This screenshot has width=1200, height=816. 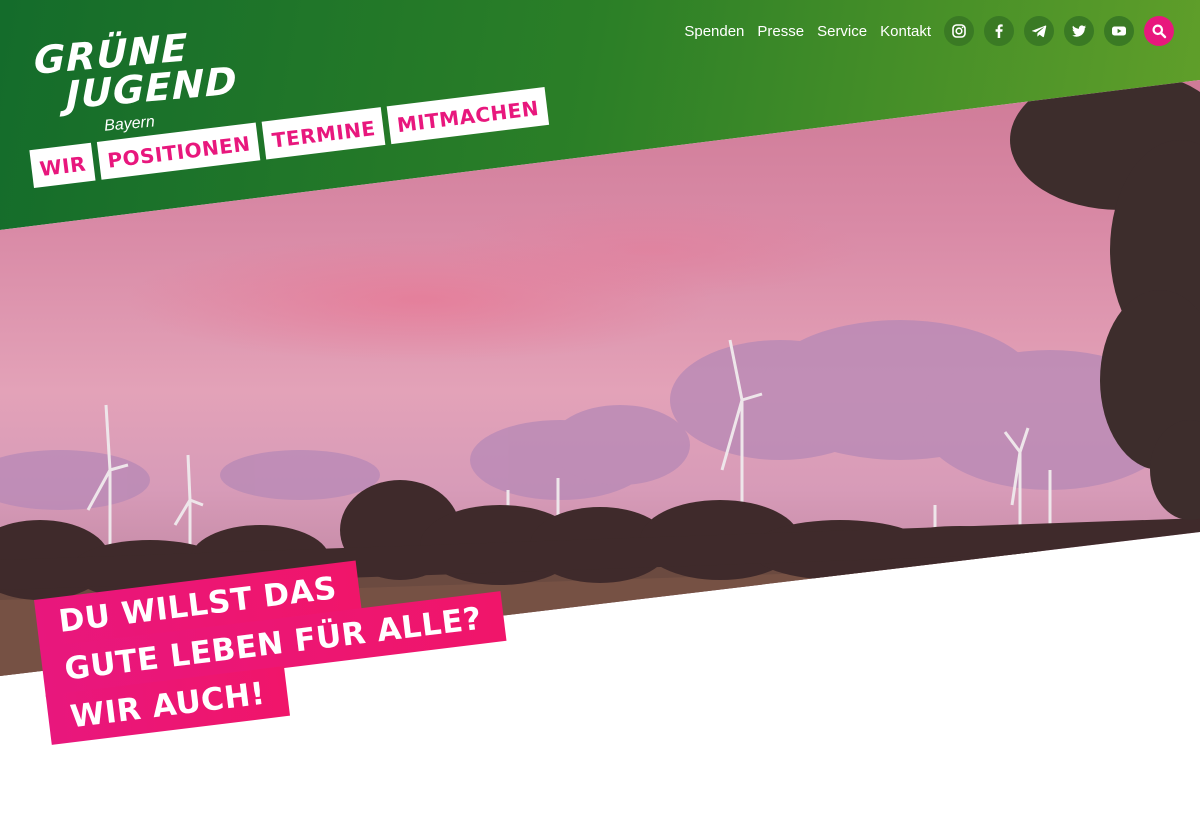 I want to click on facebook-button, so click(x=999, y=31).